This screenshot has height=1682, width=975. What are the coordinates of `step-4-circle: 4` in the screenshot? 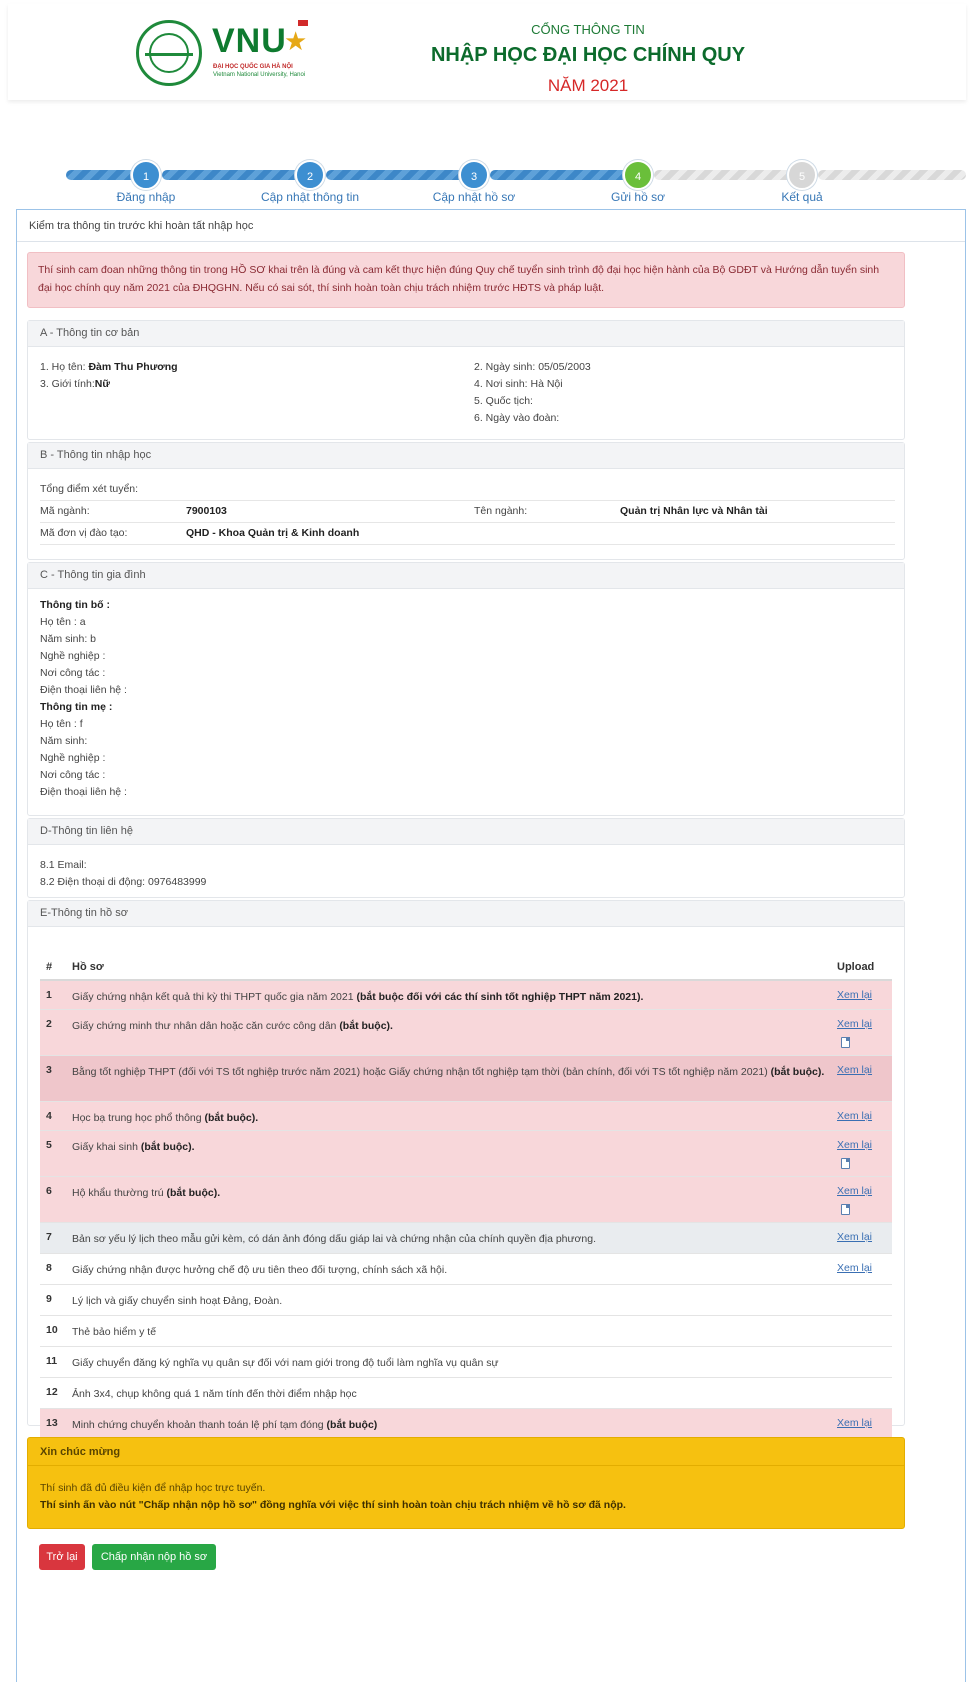 It's located at (638, 175).